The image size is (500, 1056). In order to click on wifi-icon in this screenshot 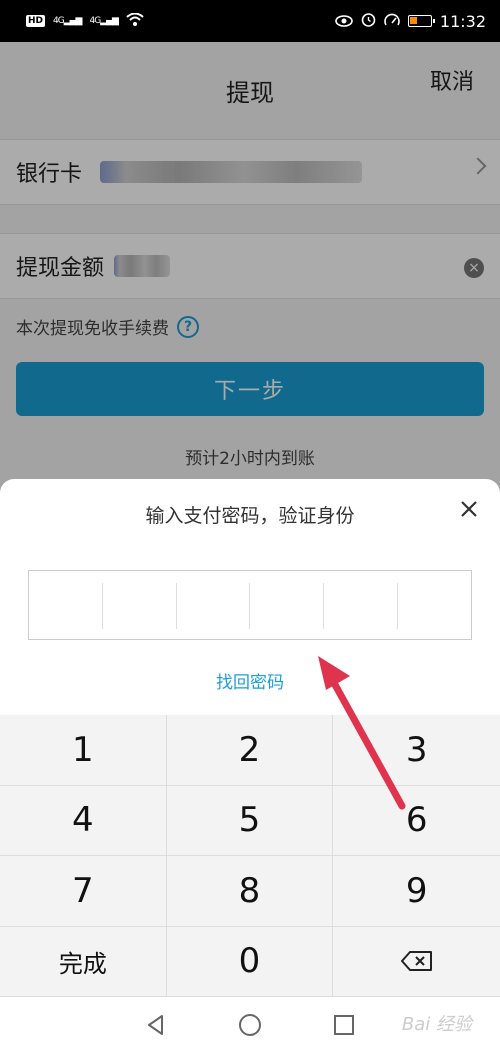, I will do `click(135, 21)`.